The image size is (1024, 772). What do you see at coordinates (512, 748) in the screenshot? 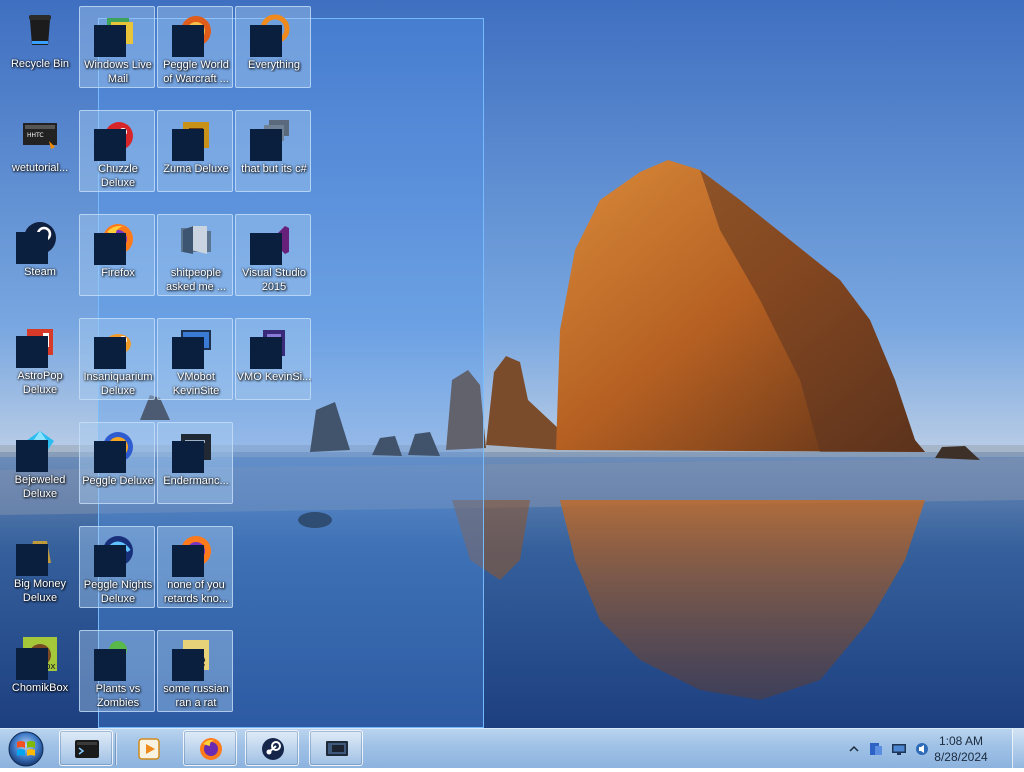
I see `taskbar: 1:08 AM 8/28/2024` at bounding box center [512, 748].